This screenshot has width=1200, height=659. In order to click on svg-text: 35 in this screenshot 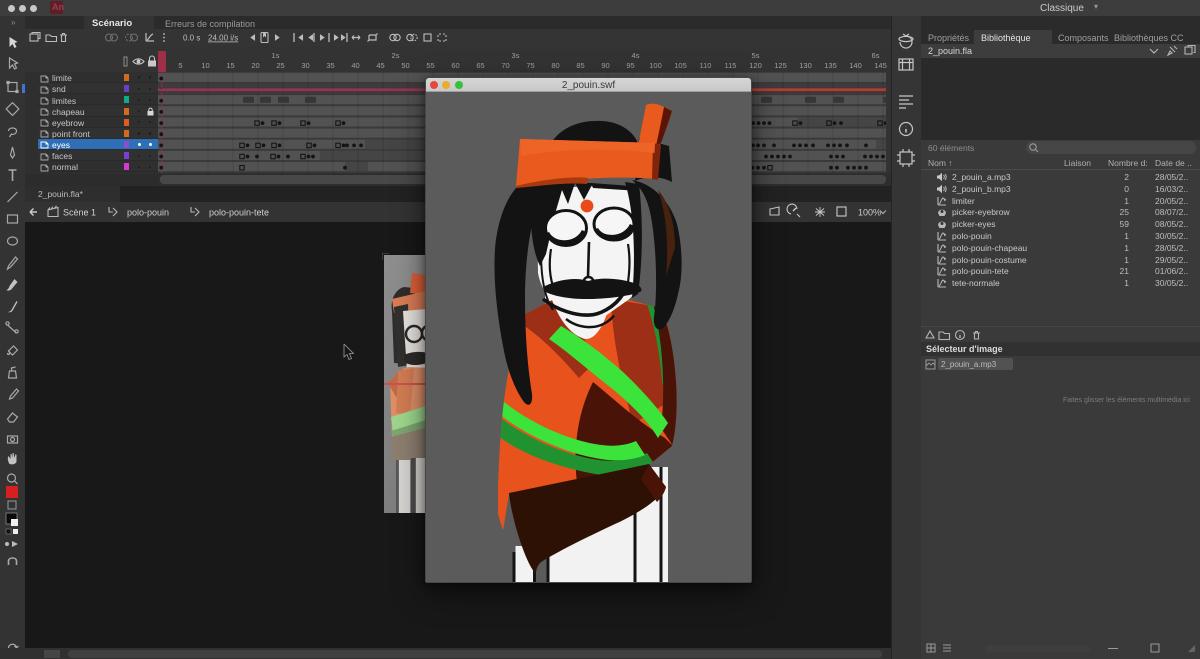, I will do `click(330, 65)`.